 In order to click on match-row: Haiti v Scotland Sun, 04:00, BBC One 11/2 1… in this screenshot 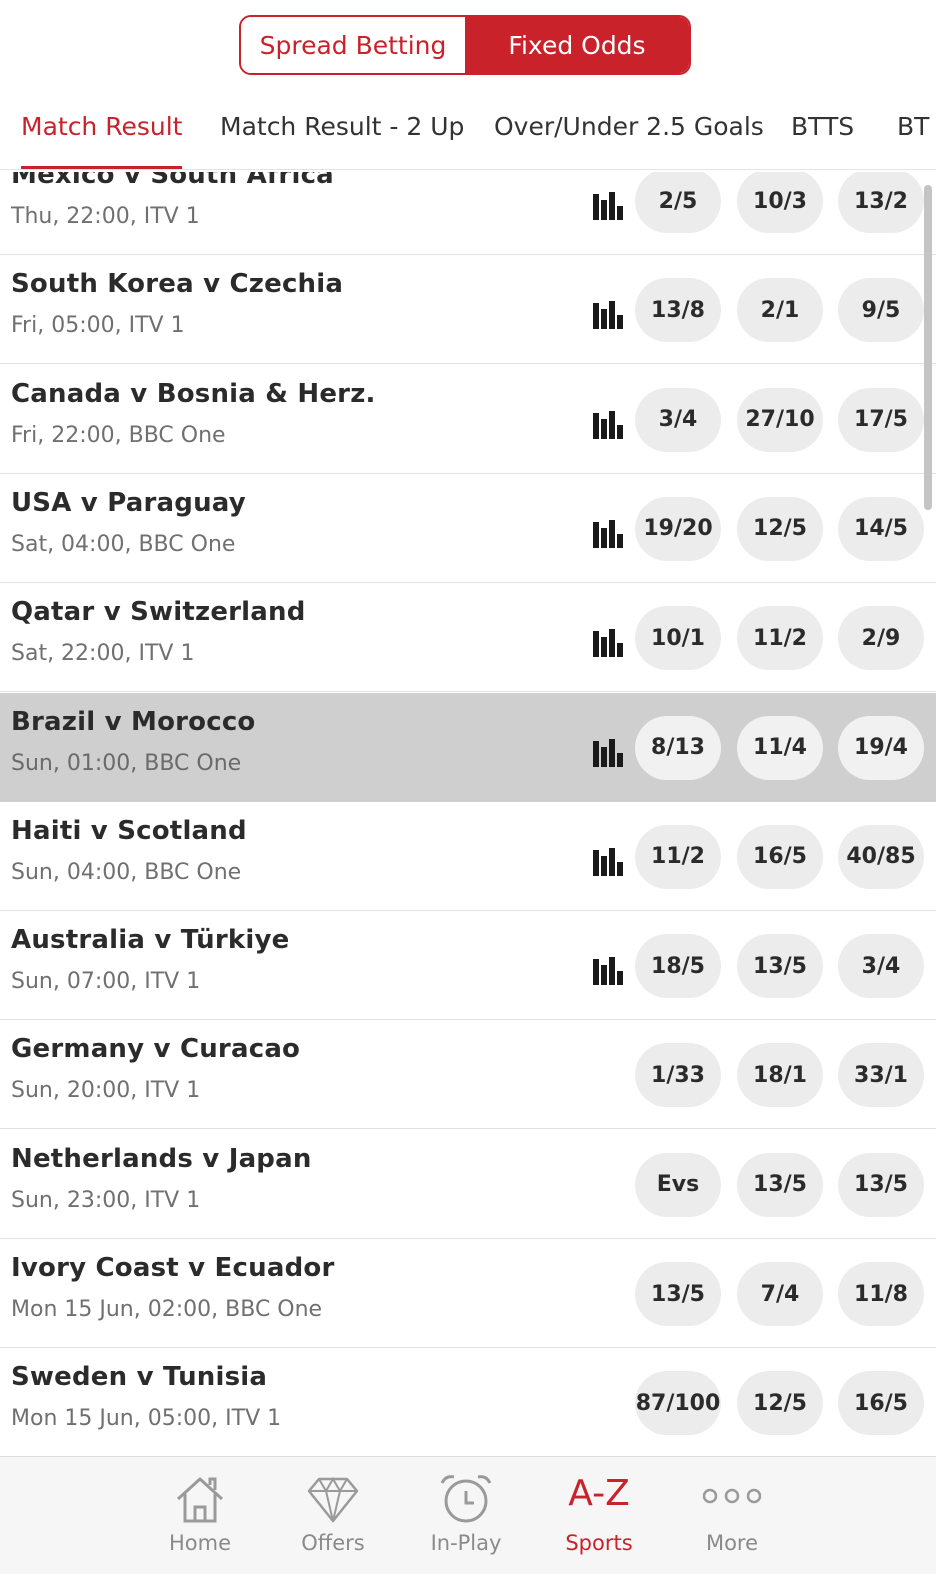, I will do `click(468, 856)`.